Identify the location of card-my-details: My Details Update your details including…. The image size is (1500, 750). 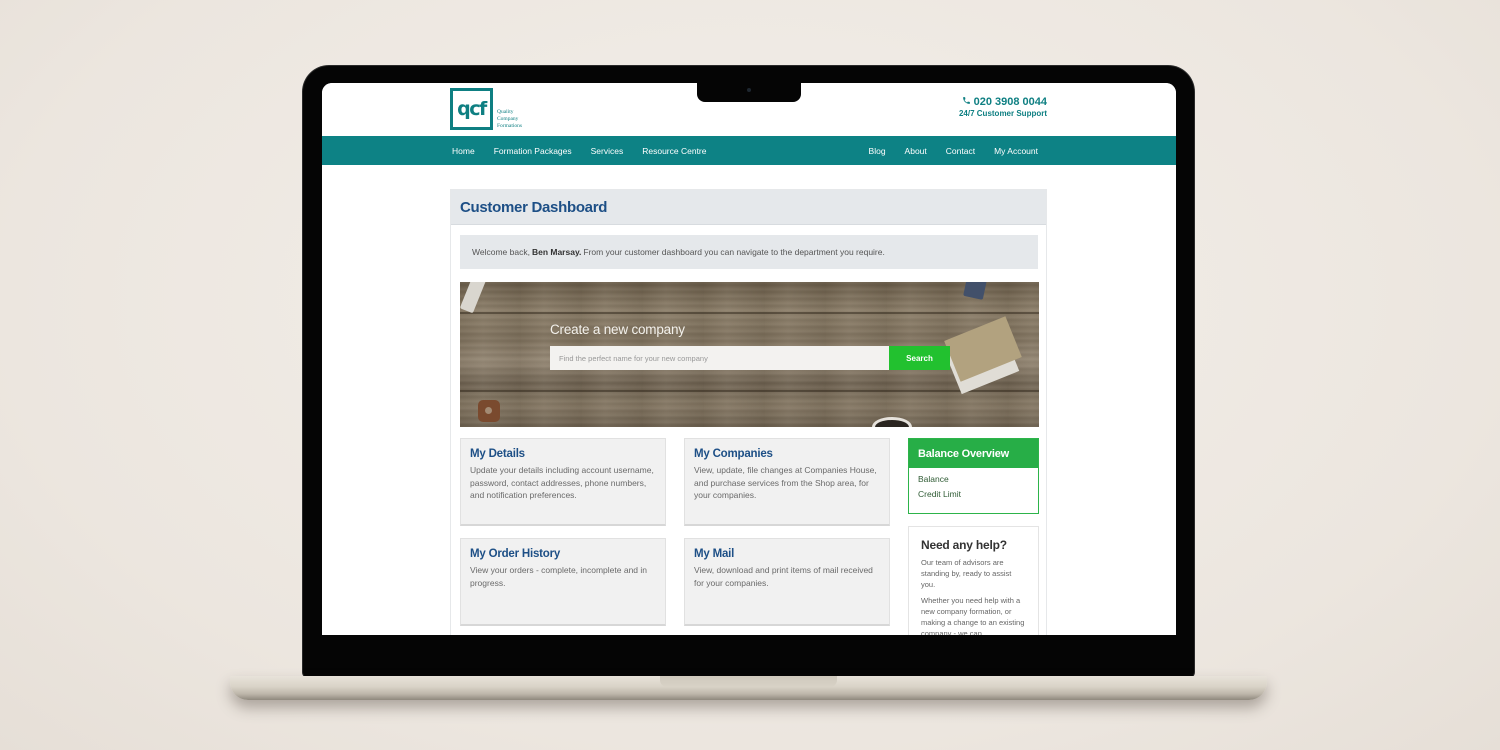
(563, 482).